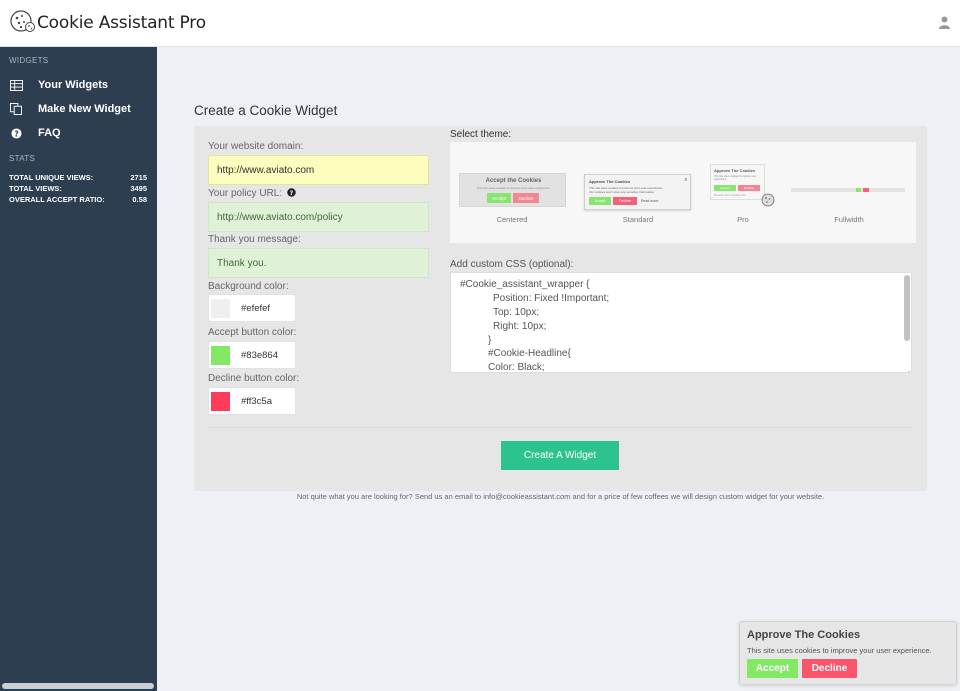 This screenshot has width=960, height=691. What do you see at coordinates (512, 264) in the screenshot?
I see `custom-css-label: Add custom CSS (optional):` at bounding box center [512, 264].